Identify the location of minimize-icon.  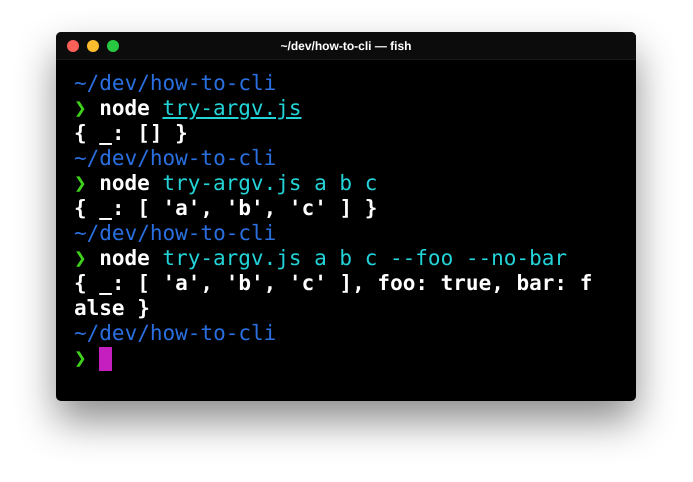
(93, 46).